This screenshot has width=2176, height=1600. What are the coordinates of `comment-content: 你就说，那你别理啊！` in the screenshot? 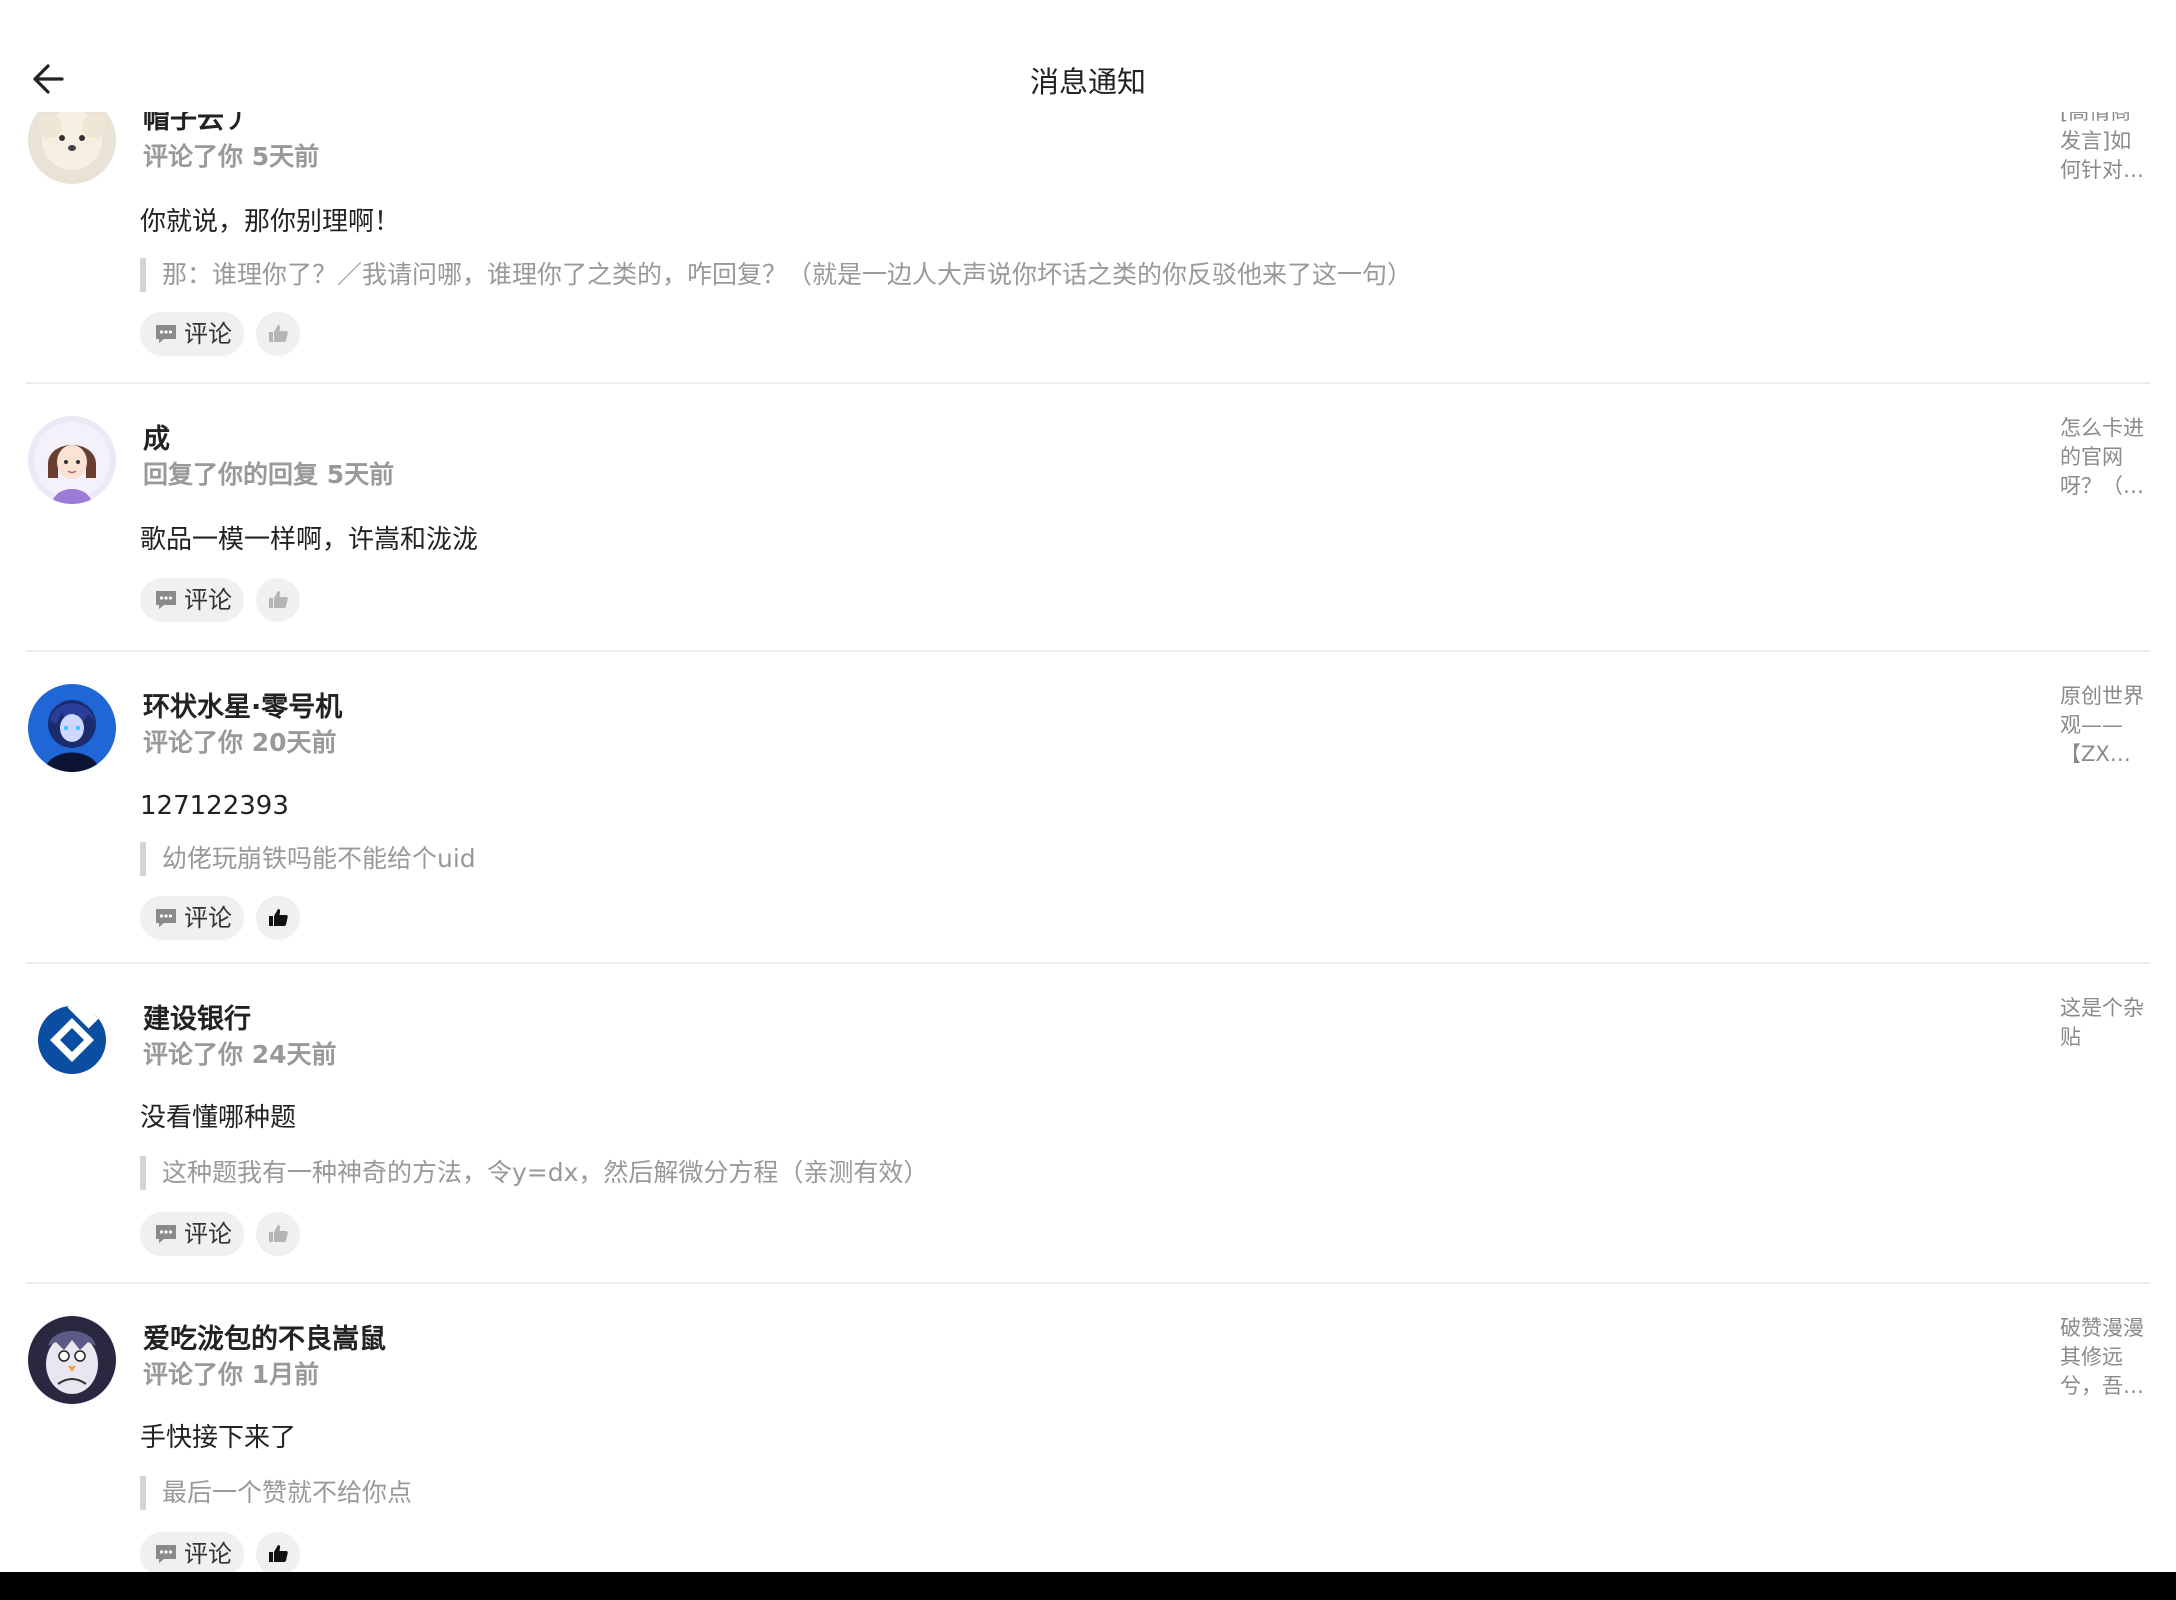 It's located at (270, 222).